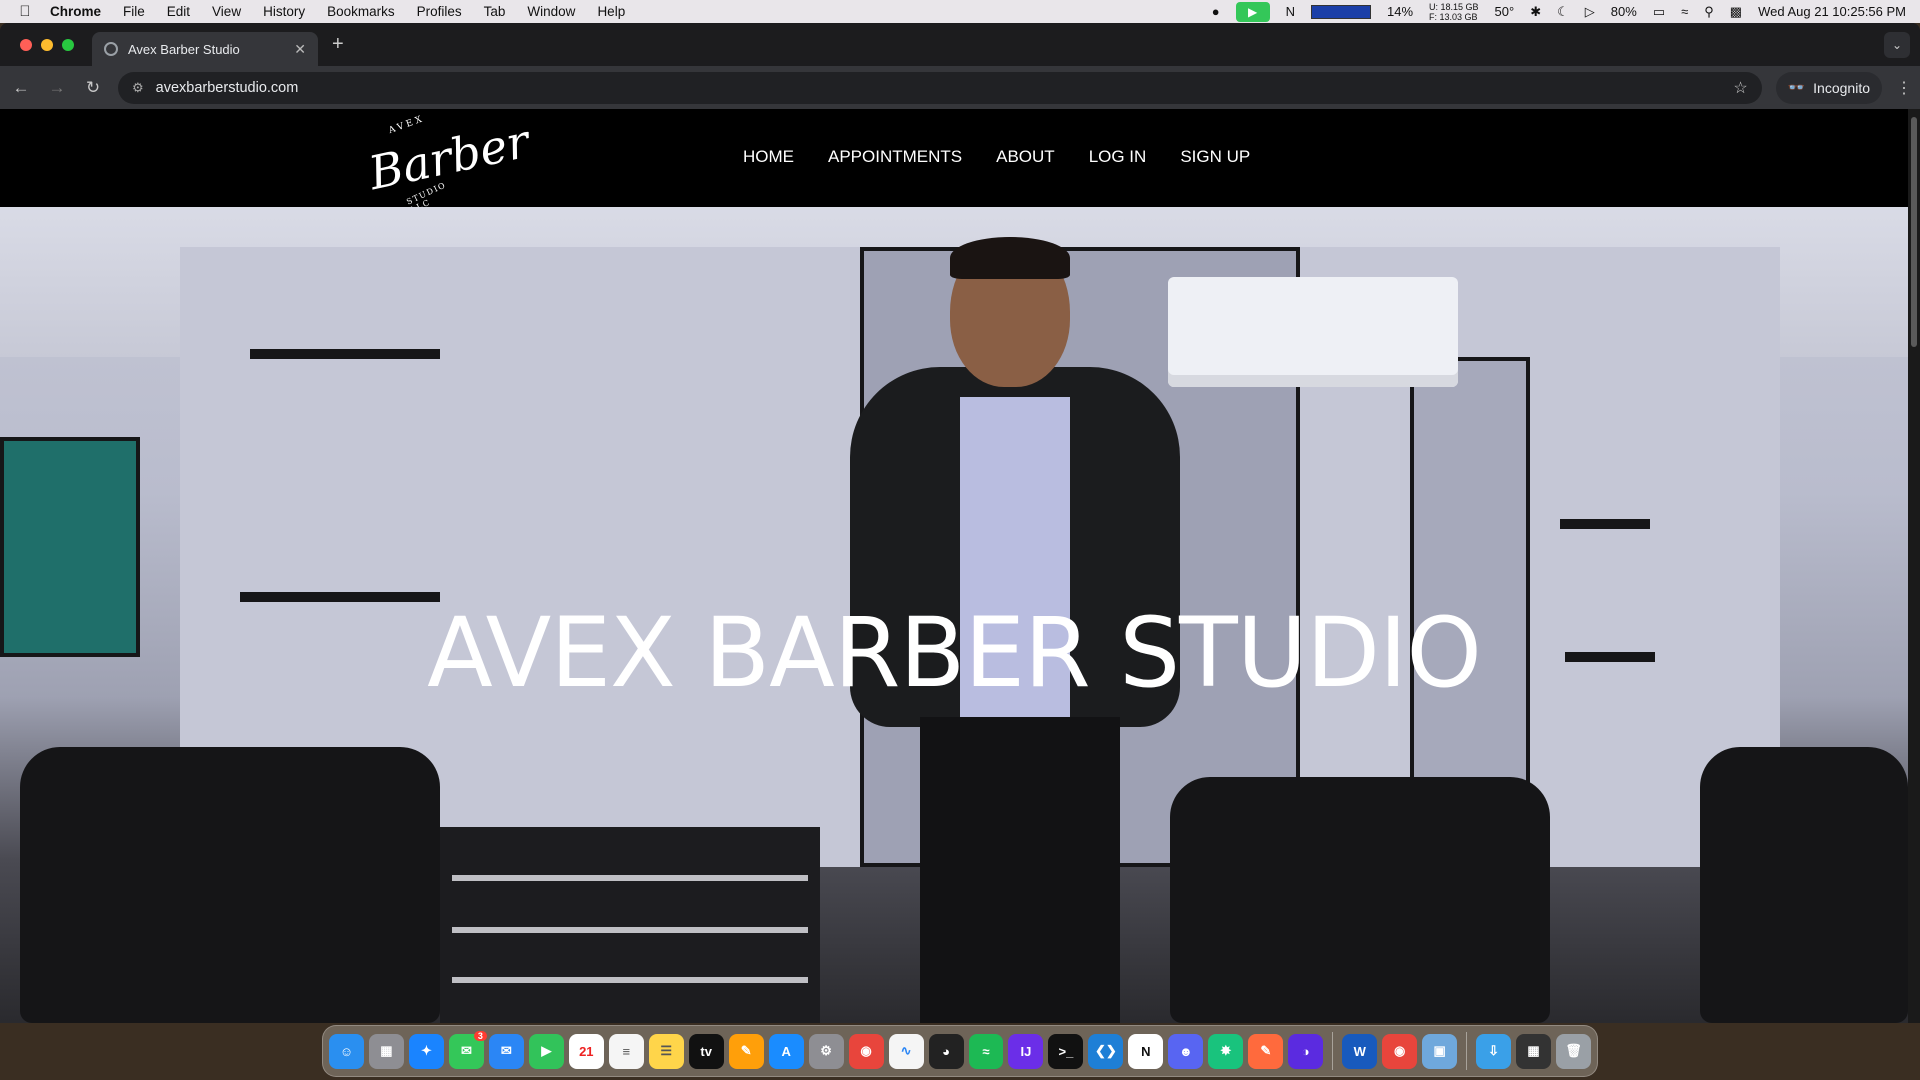  What do you see at coordinates (300, 49) in the screenshot?
I see `close-tab-icon: ✕` at bounding box center [300, 49].